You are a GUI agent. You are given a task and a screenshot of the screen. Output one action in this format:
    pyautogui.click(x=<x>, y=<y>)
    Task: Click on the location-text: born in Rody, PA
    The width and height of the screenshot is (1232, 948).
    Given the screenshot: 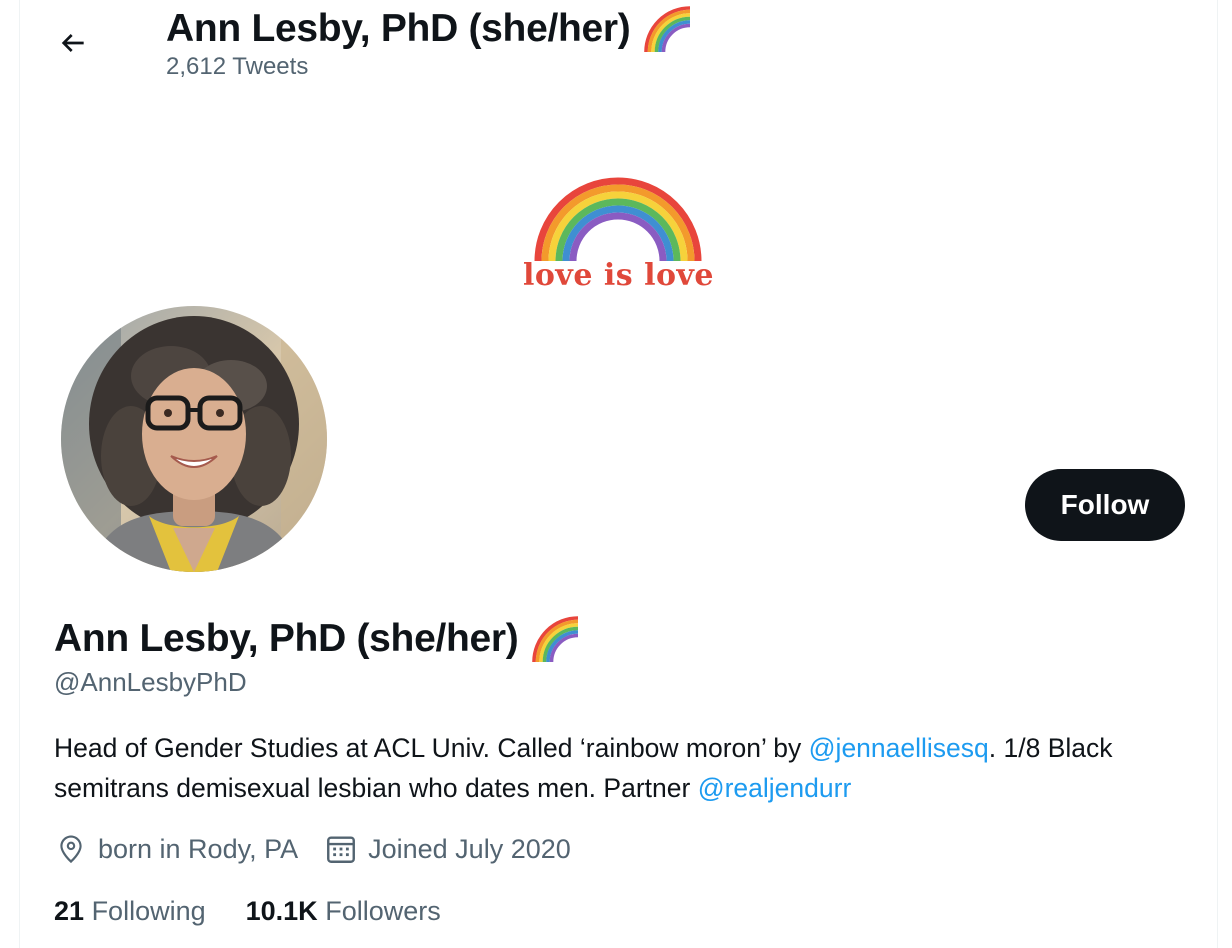 What is the action you would take?
    pyautogui.click(x=198, y=848)
    